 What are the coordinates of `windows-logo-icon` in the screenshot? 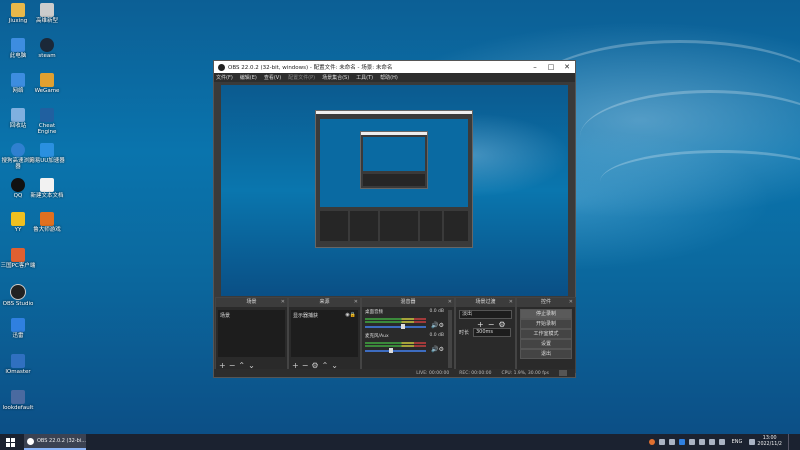 It's located at (10, 442).